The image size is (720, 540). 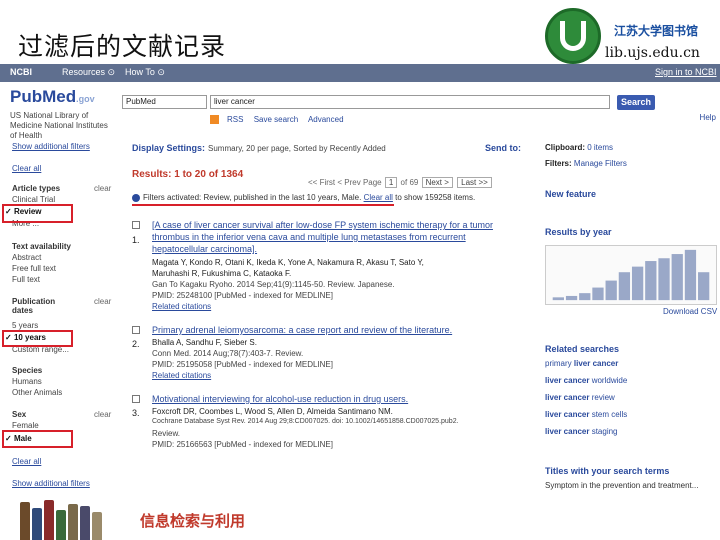 I want to click on filter-other-animals: Other Animals, so click(x=37, y=392).